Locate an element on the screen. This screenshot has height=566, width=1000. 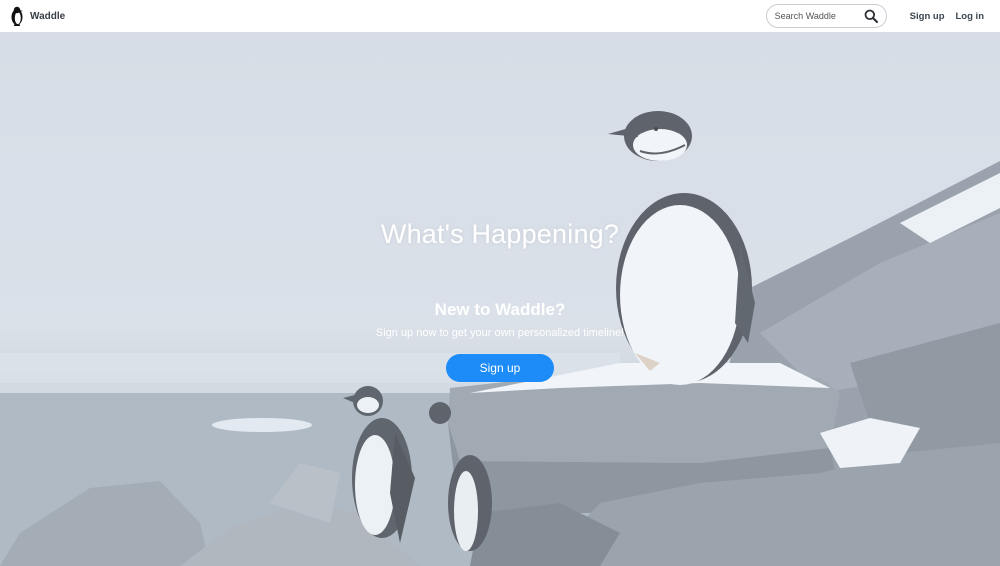
search-box is located at coordinates (826, 16).